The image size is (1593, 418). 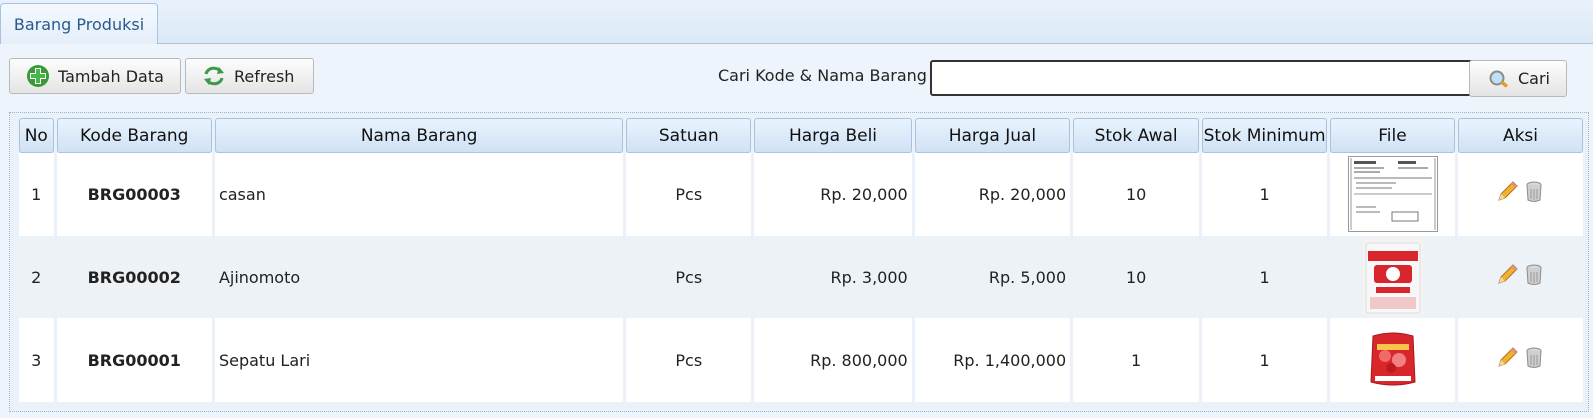 What do you see at coordinates (833, 135) in the screenshot?
I see `column-header-harga-beli: Harga Beli` at bounding box center [833, 135].